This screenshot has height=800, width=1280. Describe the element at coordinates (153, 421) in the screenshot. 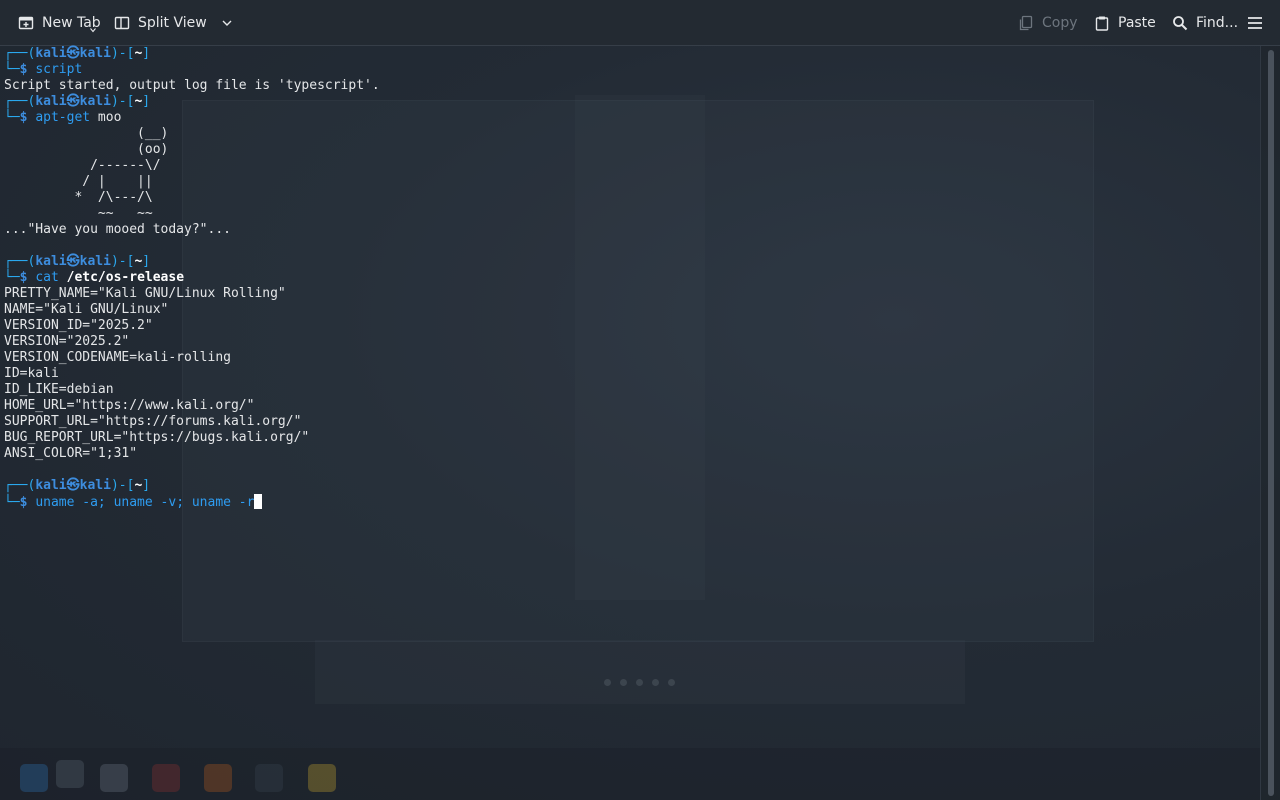

I see `output-line: SUPPORT_URL="https://forums.kali.org/"` at that location.